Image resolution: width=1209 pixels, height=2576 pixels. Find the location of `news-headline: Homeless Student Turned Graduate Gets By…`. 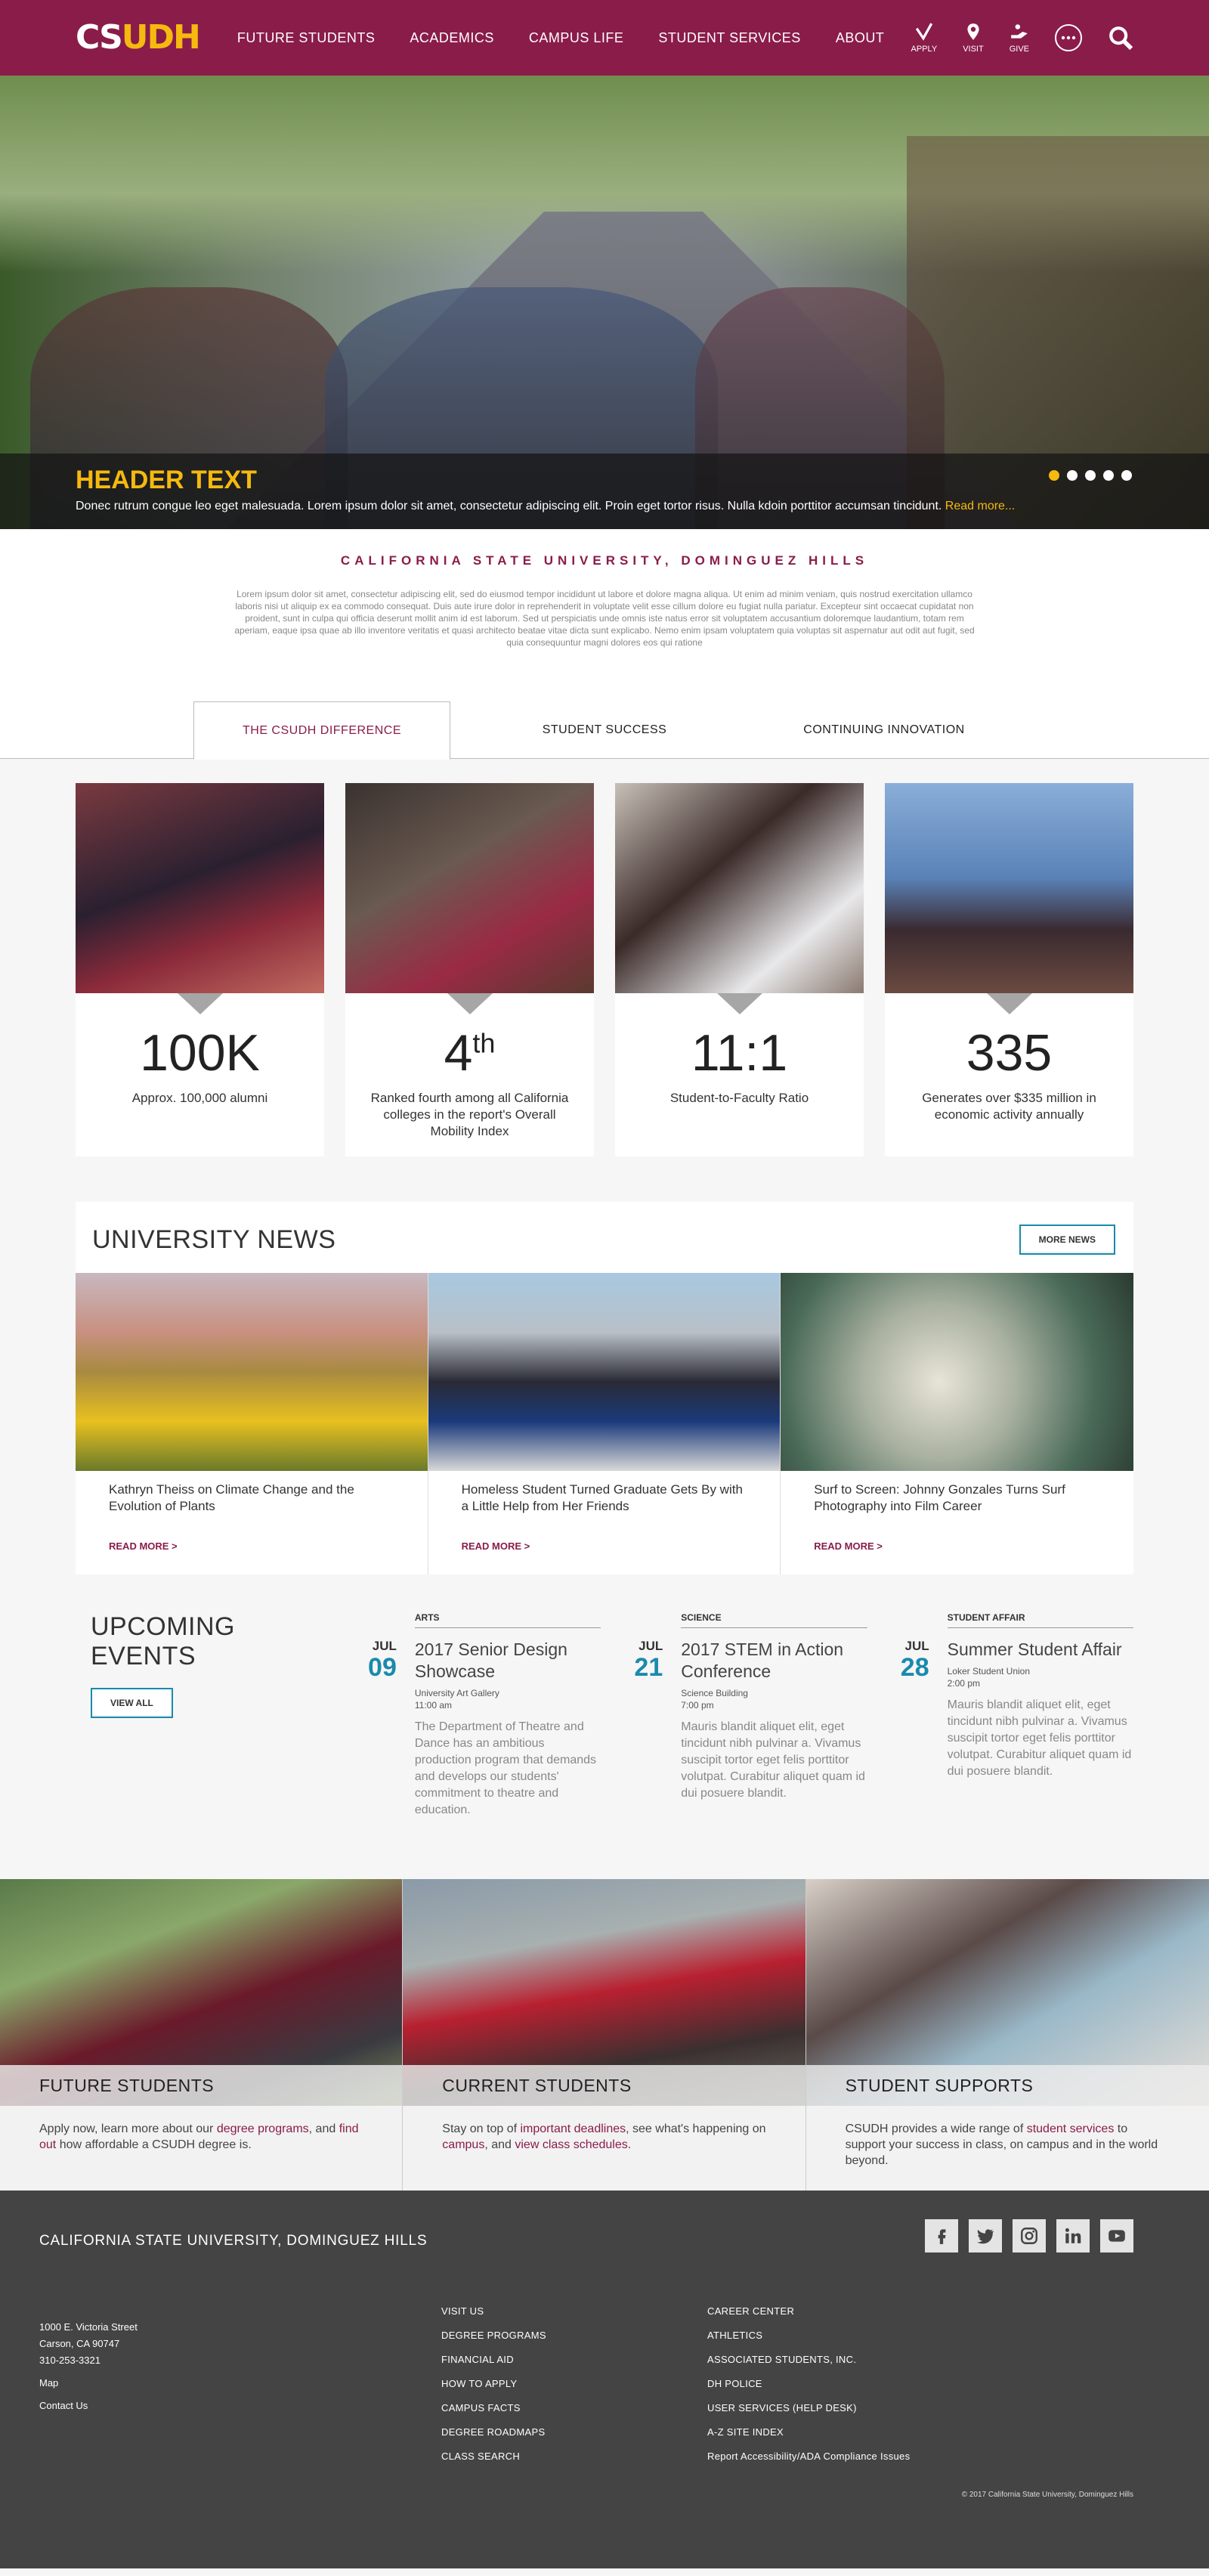

news-headline: Homeless Student Turned Graduate Gets By… is located at coordinates (604, 1499).